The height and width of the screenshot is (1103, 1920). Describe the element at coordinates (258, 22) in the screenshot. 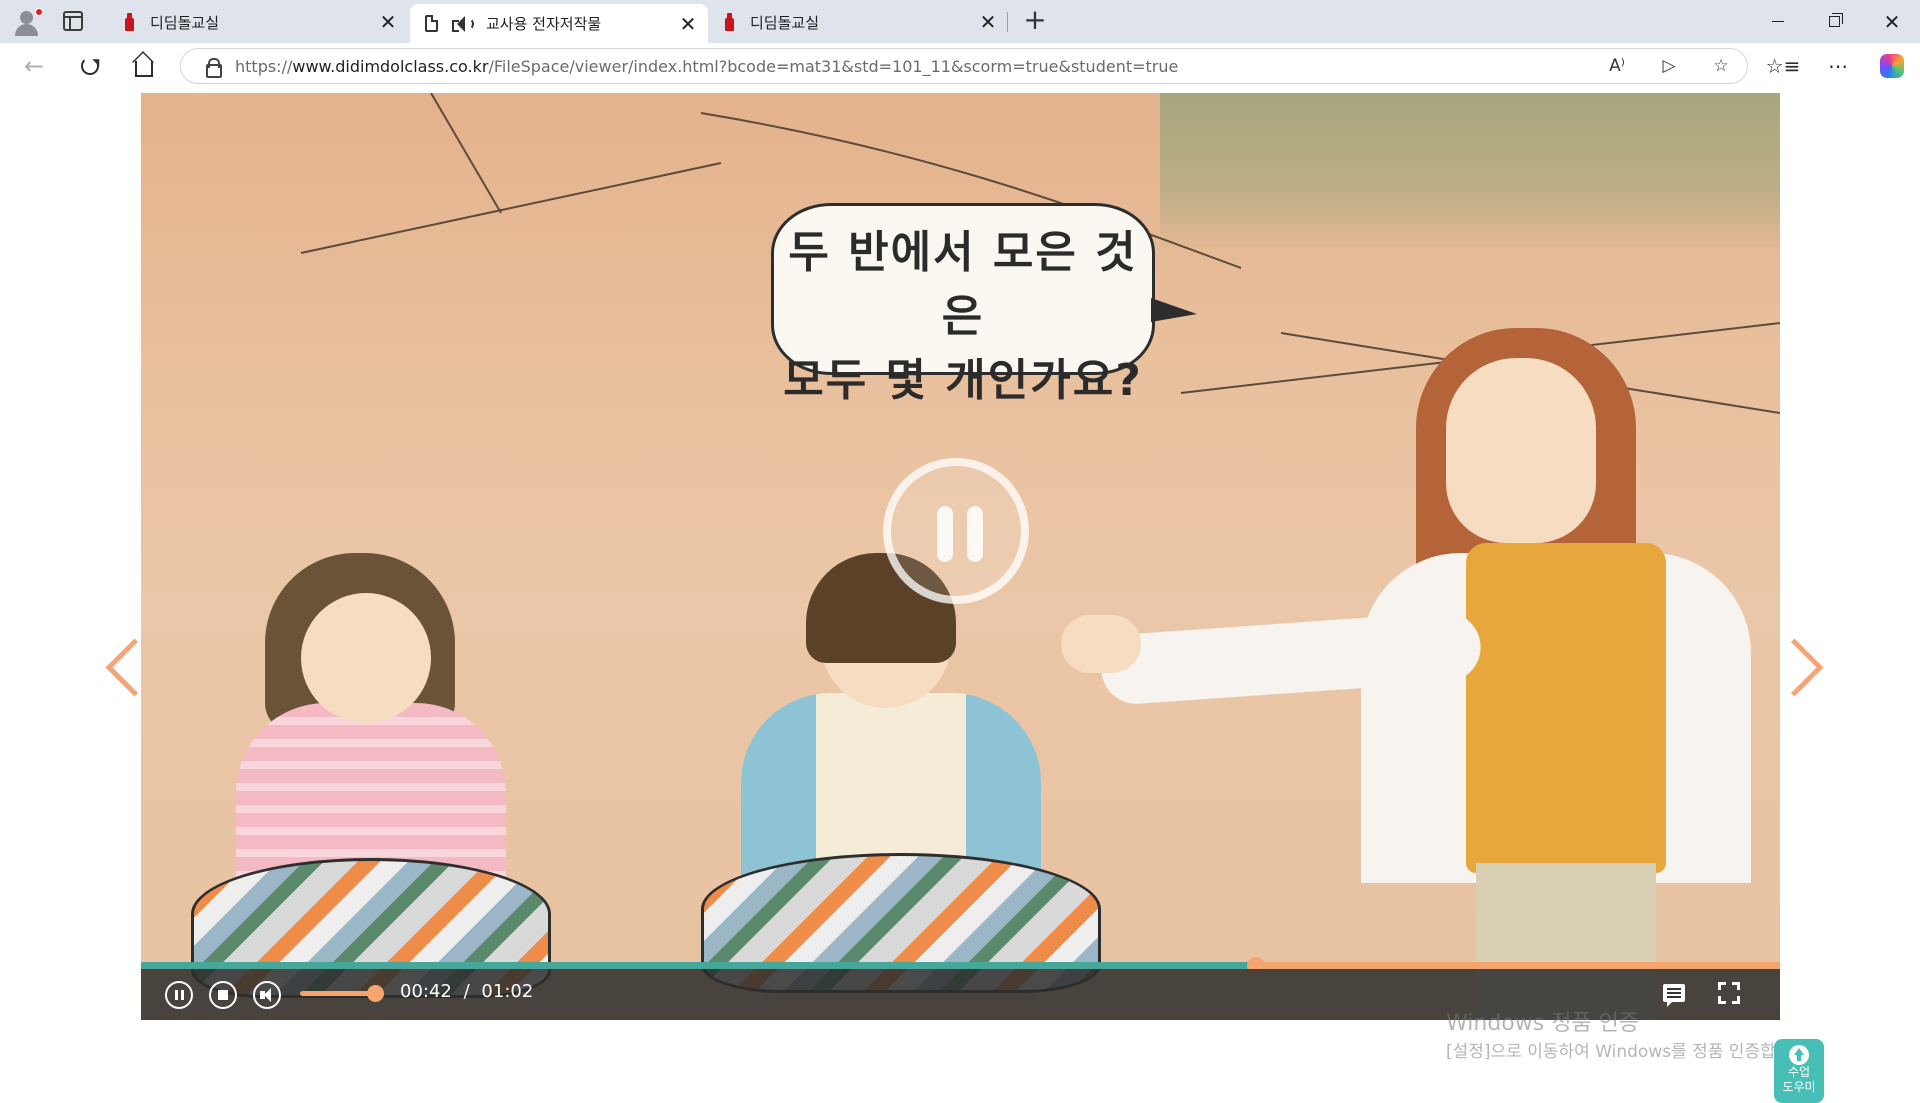

I see `tab-didimdol-1: 디딤돌교실 ✕` at that location.